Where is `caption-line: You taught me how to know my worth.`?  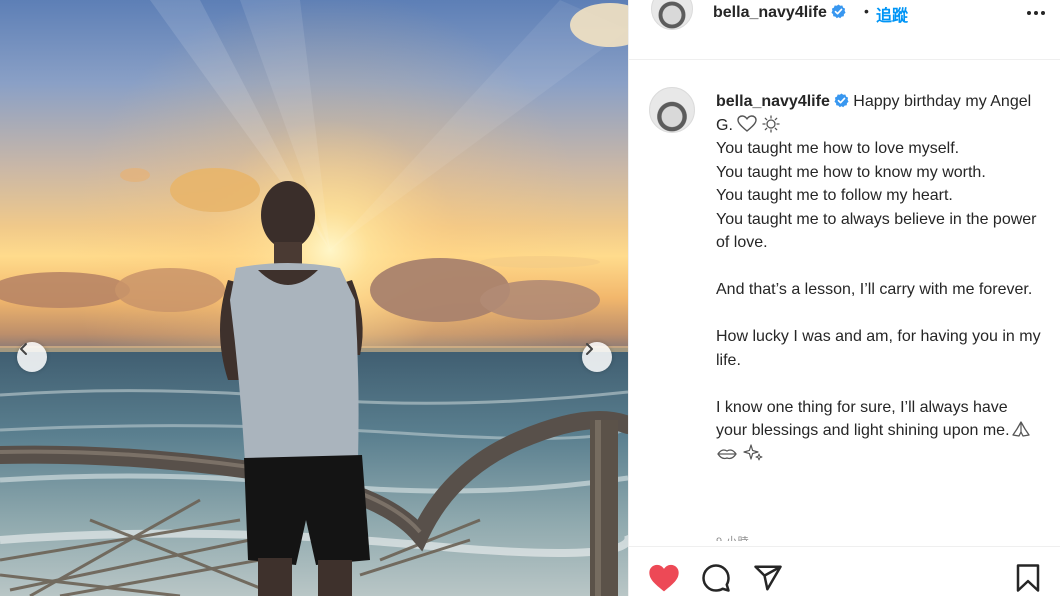
caption-line: You taught me how to know my worth. is located at coordinates (851, 172).